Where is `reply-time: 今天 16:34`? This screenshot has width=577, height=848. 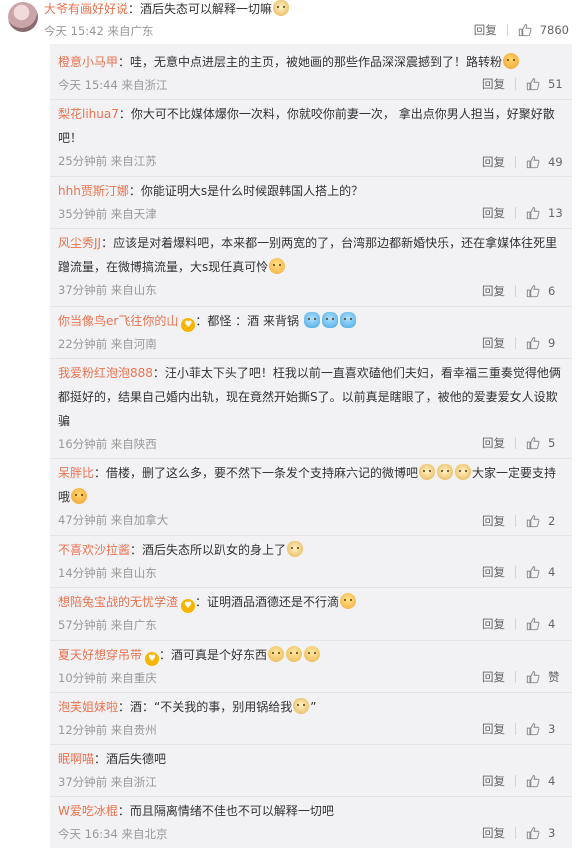
reply-time: 今天 16:34 is located at coordinates (88, 834).